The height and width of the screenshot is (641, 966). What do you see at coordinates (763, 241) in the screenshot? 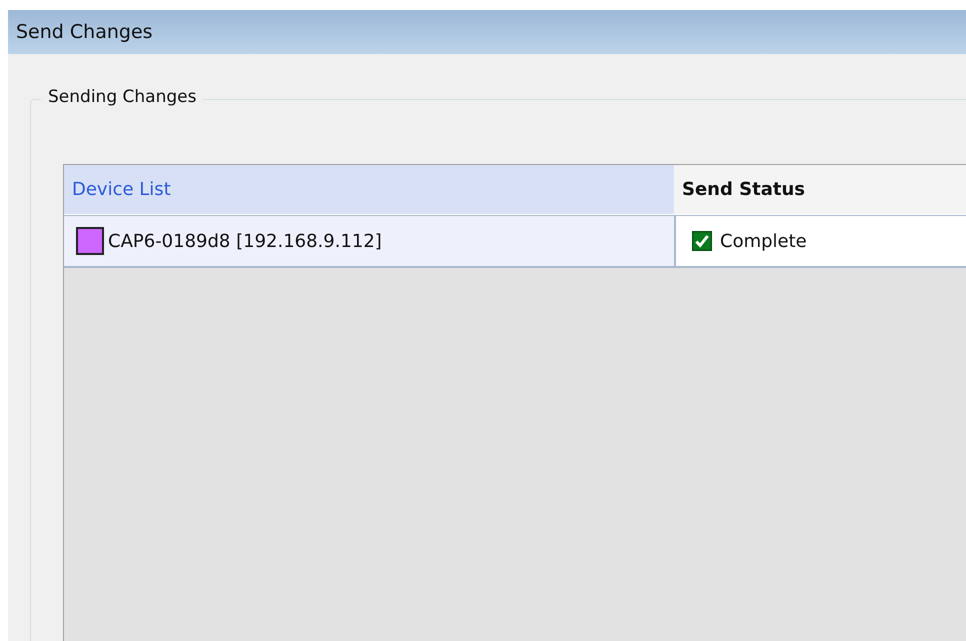
I see `status-text: Complete` at bounding box center [763, 241].